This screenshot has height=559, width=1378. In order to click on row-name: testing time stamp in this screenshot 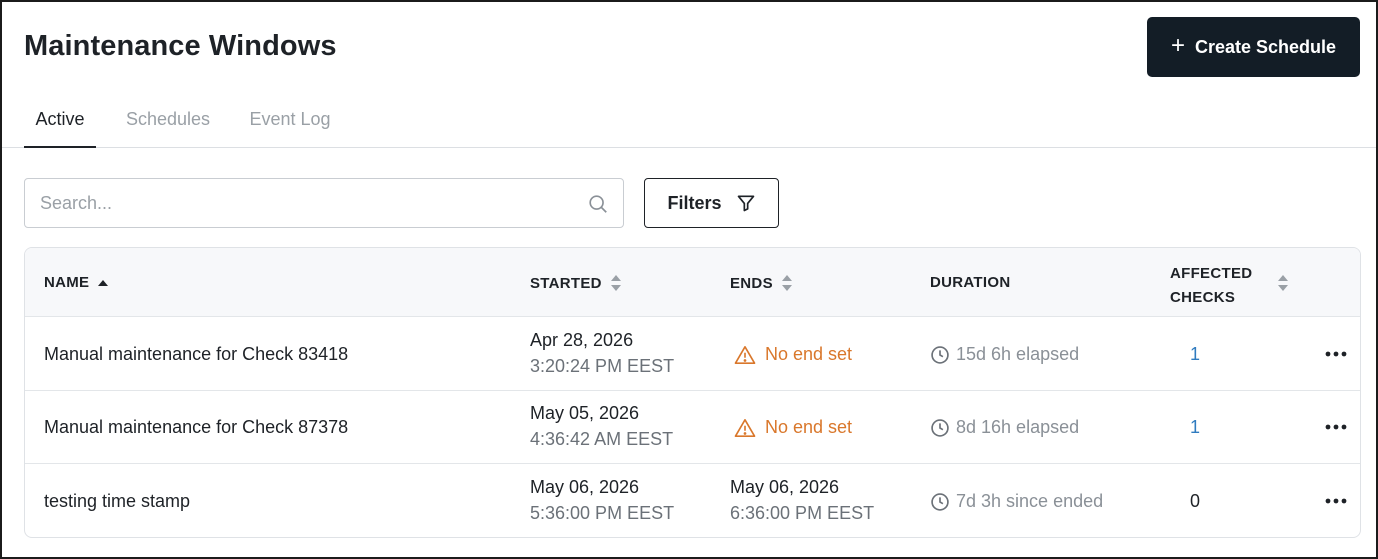, I will do `click(117, 501)`.